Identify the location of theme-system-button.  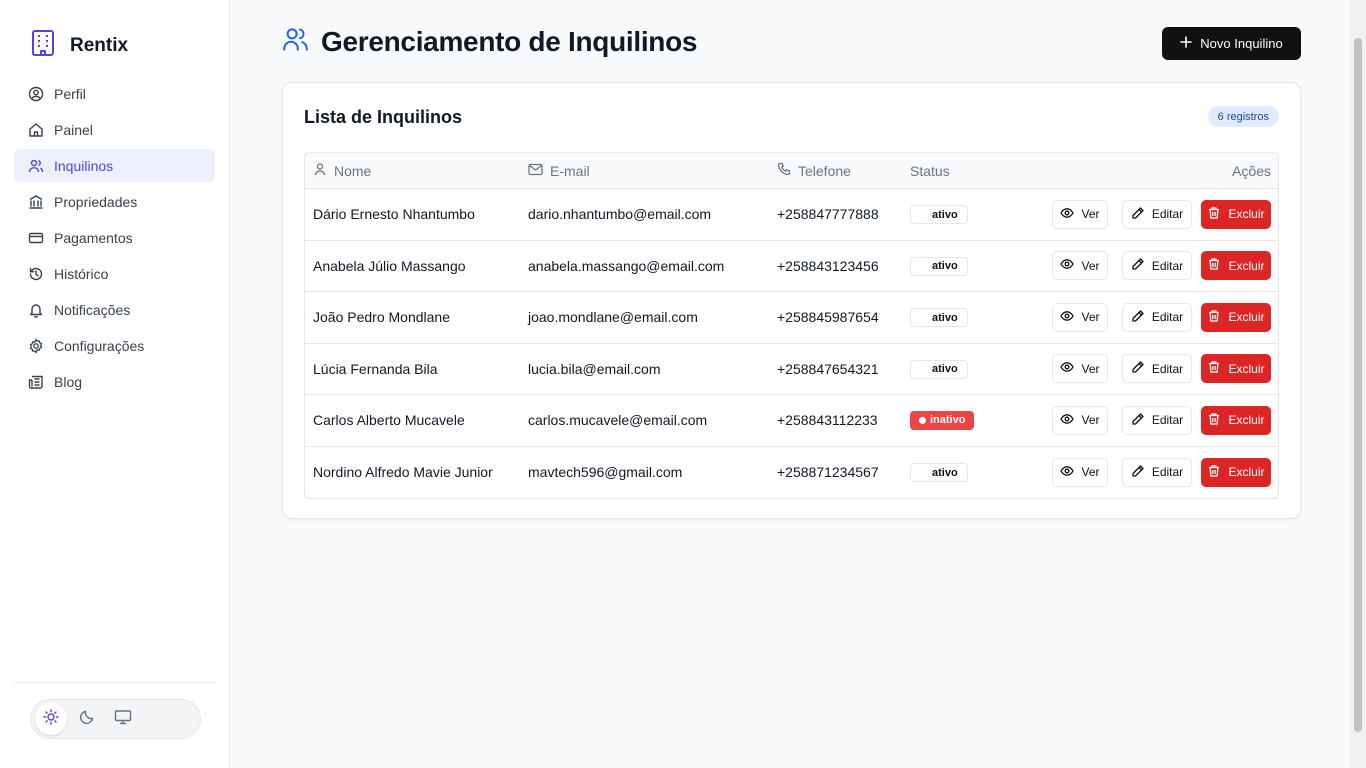
(123, 719).